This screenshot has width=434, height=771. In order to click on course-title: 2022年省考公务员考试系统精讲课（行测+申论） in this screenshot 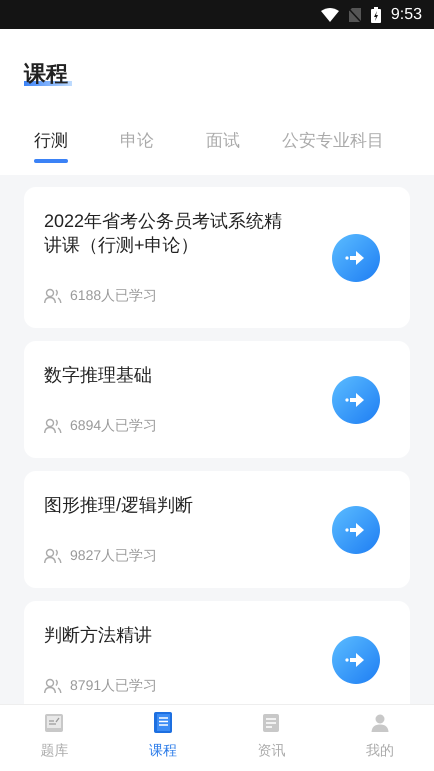, I will do `click(164, 233)`.